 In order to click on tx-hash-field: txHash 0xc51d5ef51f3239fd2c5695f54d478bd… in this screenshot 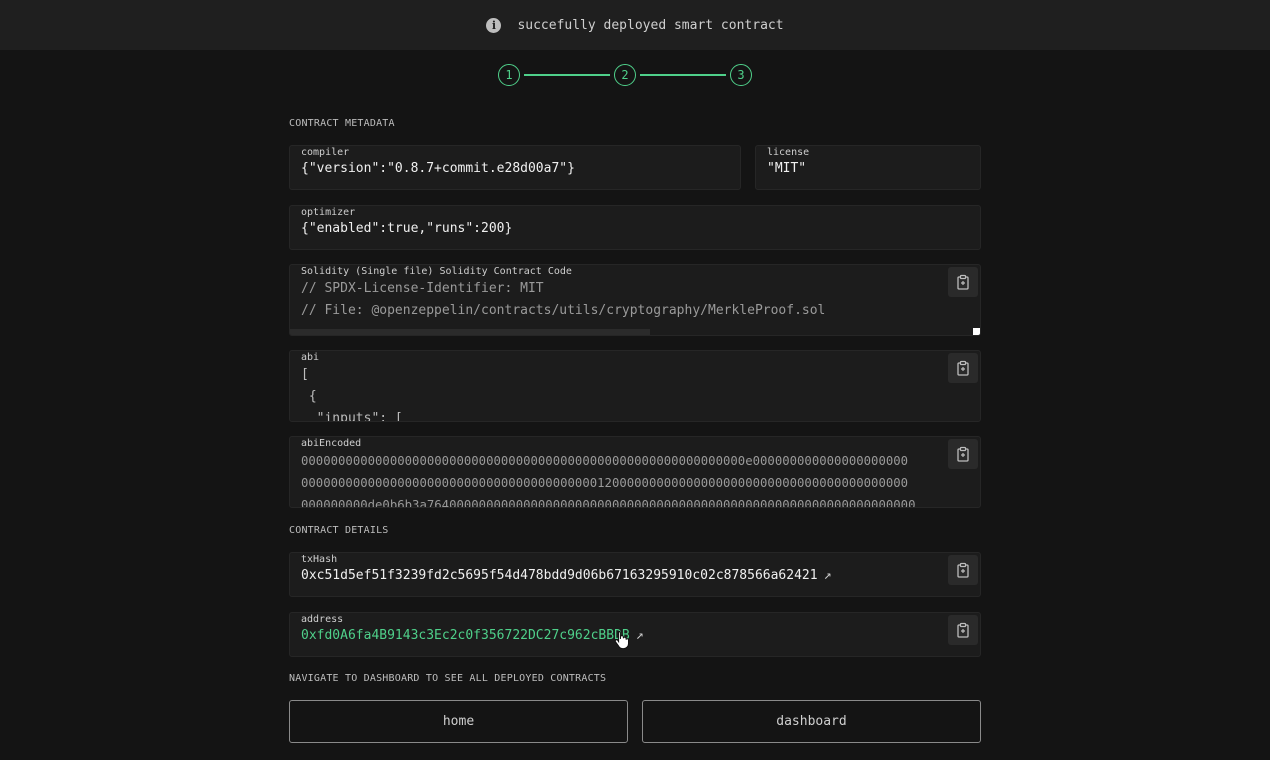, I will do `click(635, 574)`.